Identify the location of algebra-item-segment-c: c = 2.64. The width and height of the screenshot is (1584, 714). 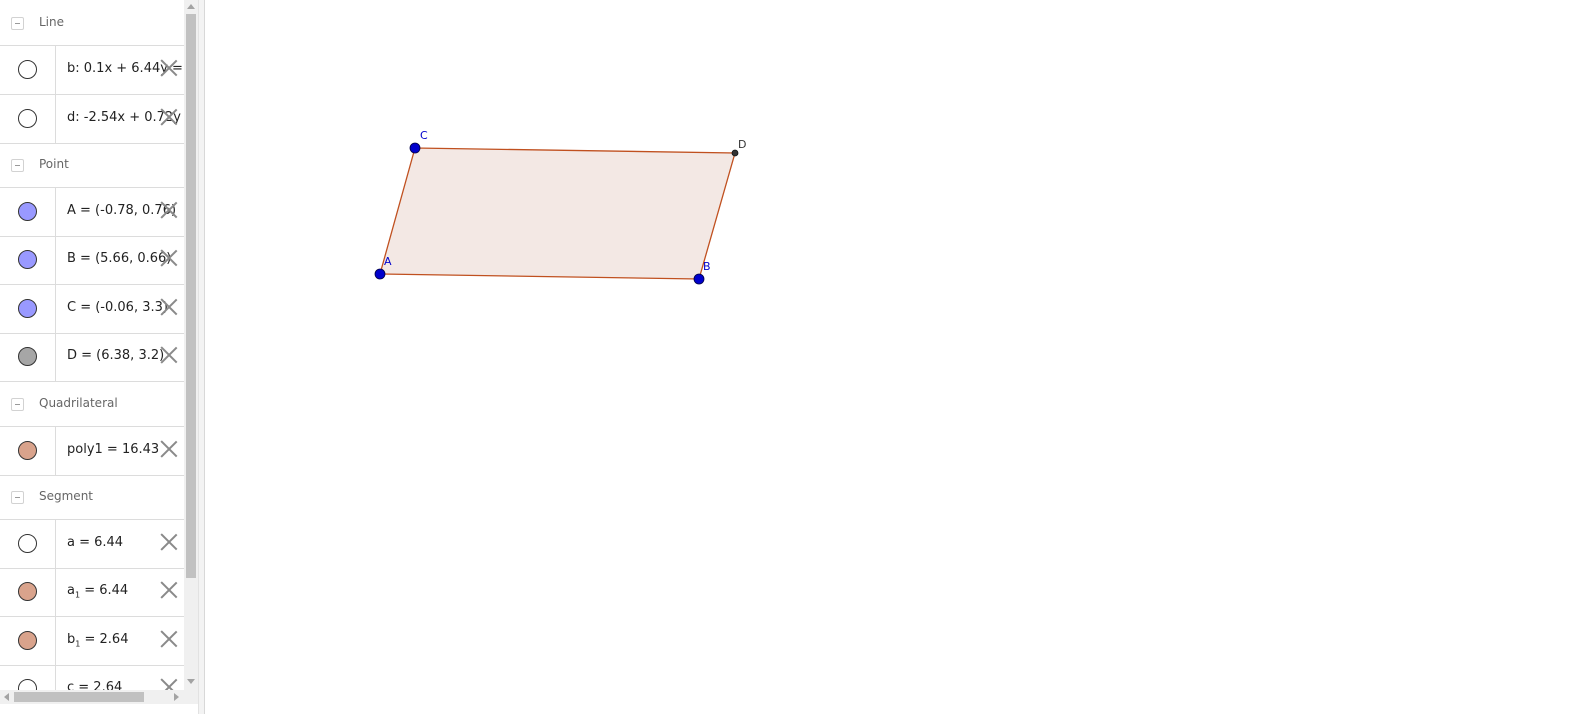
(92, 677).